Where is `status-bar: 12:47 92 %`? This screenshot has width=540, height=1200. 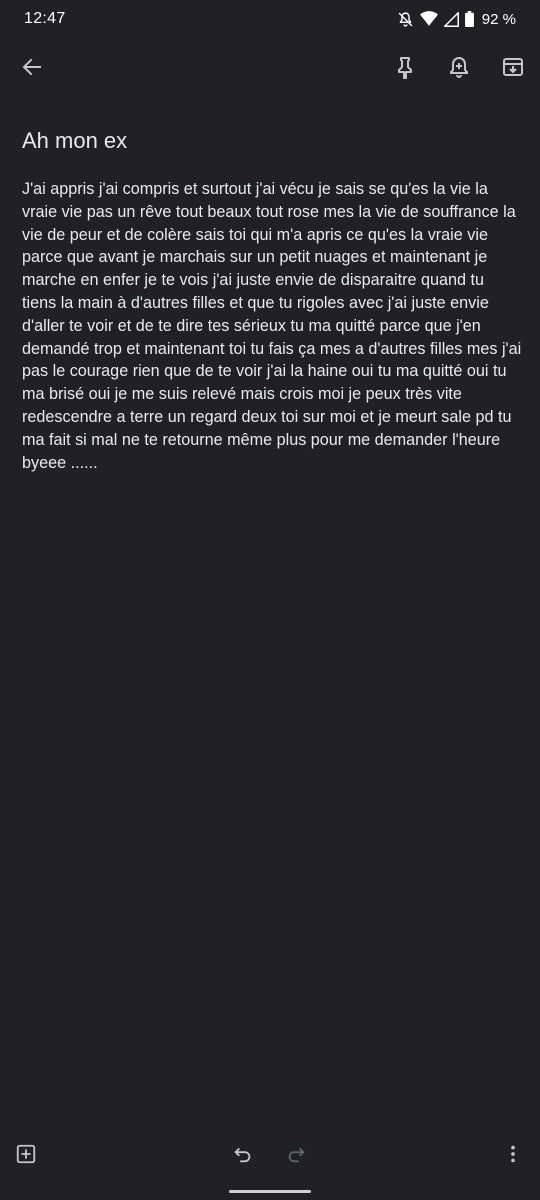
status-bar: 12:47 92 % is located at coordinates (270, 19).